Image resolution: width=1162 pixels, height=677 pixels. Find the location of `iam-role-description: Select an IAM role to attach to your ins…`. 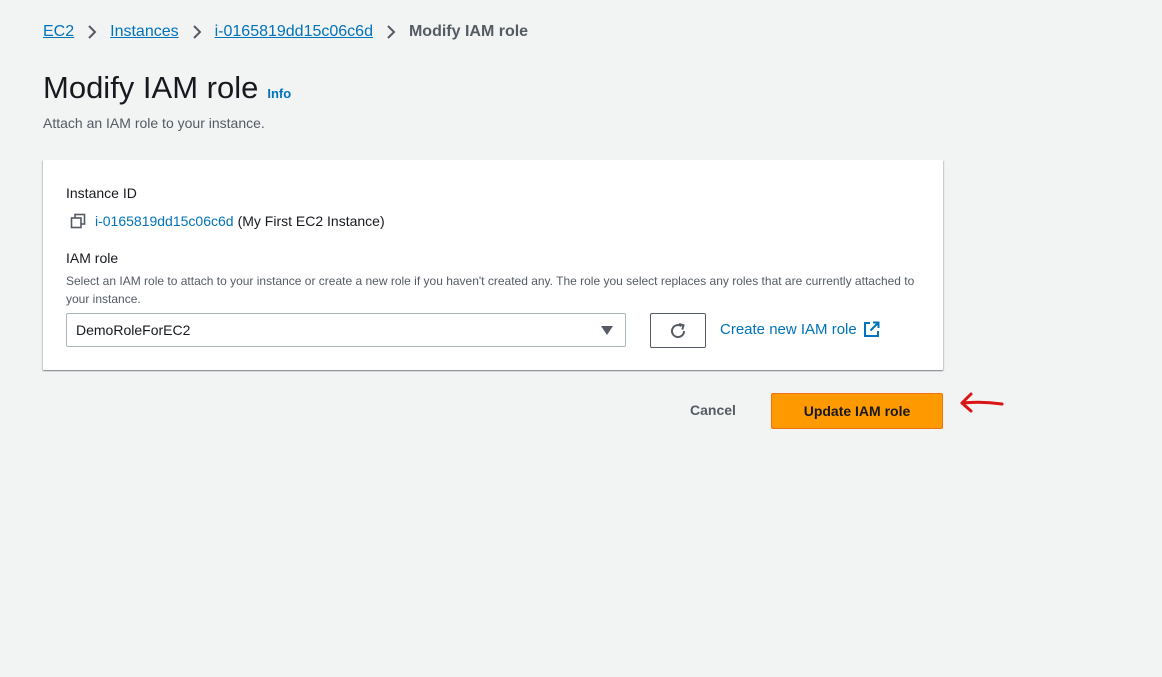

iam-role-description: Select an IAM role to attach to your ins… is located at coordinates (490, 290).